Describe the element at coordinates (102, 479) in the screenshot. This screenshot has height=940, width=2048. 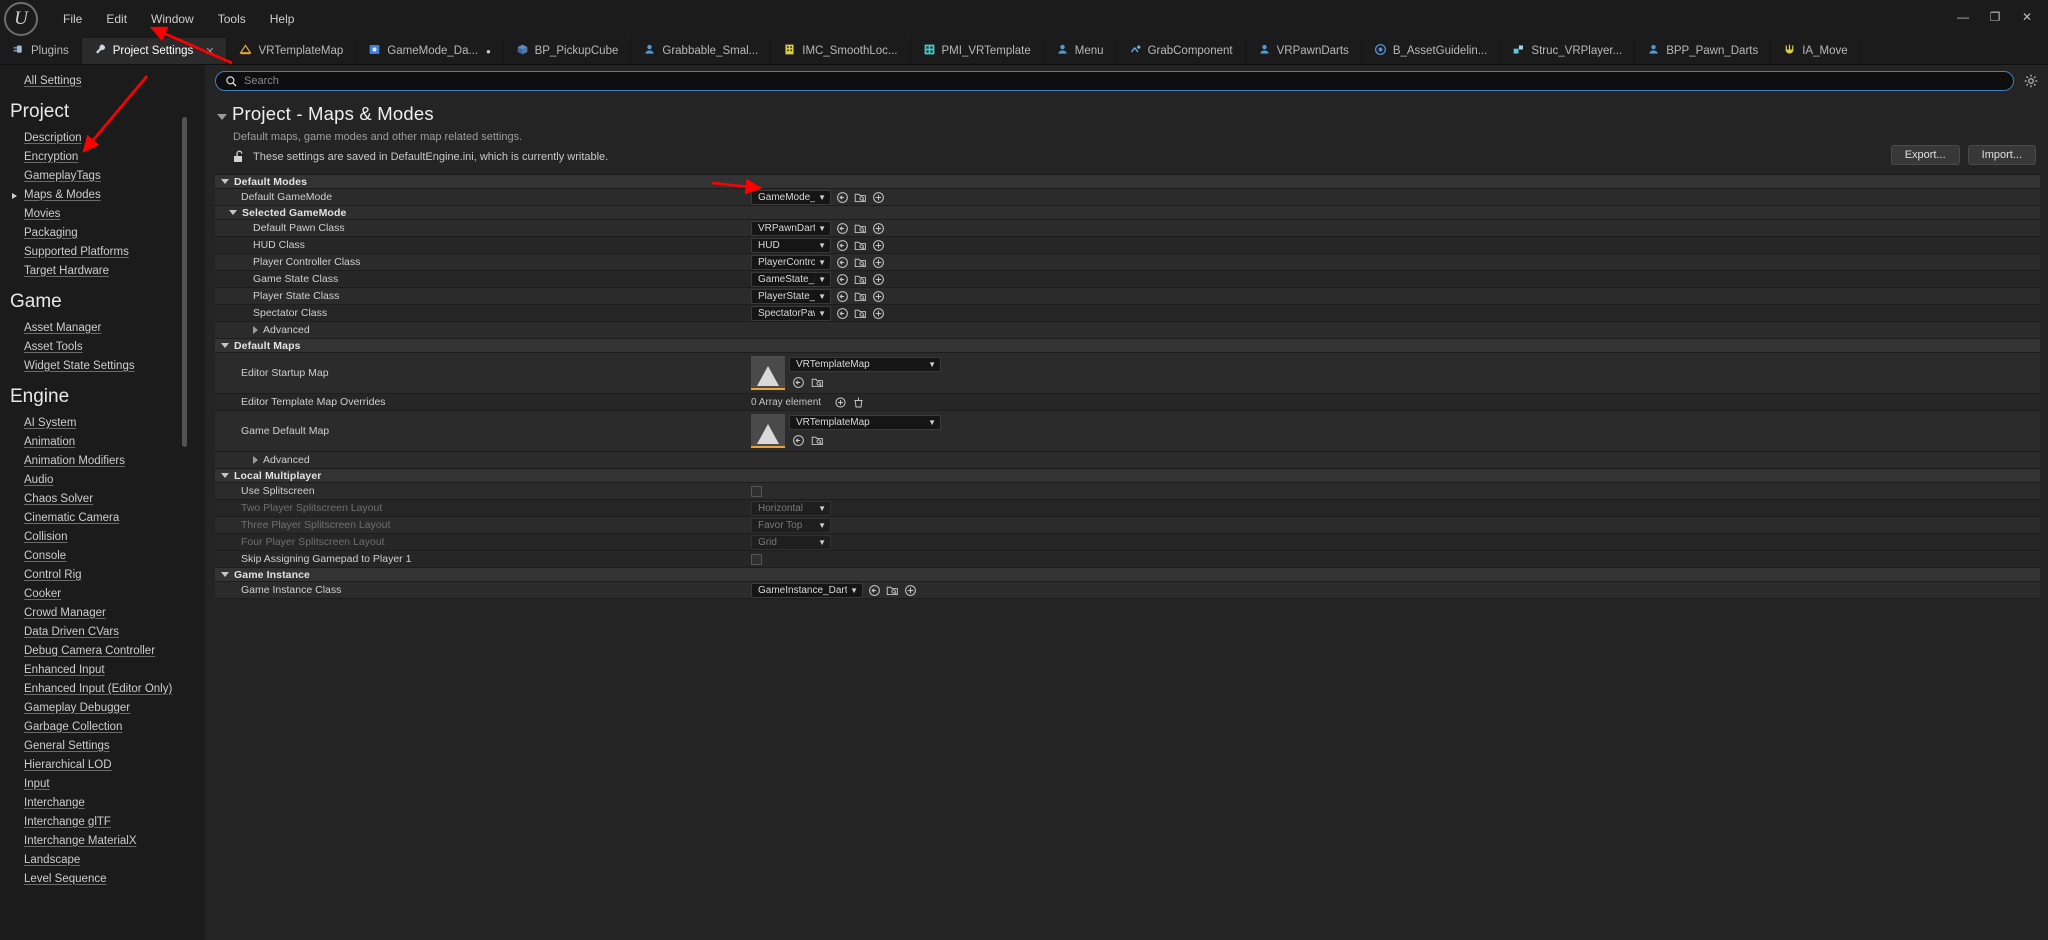
I see `sidebar-item-audio: Audio` at that location.